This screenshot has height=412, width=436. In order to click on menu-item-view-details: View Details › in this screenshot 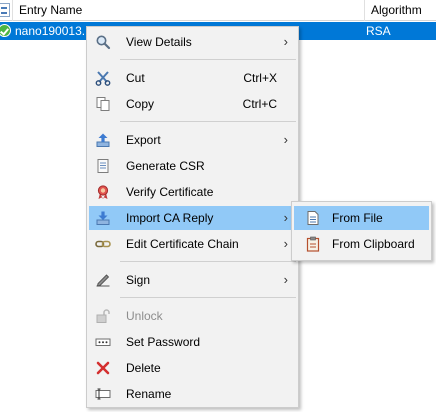, I will do `click(192, 42)`.